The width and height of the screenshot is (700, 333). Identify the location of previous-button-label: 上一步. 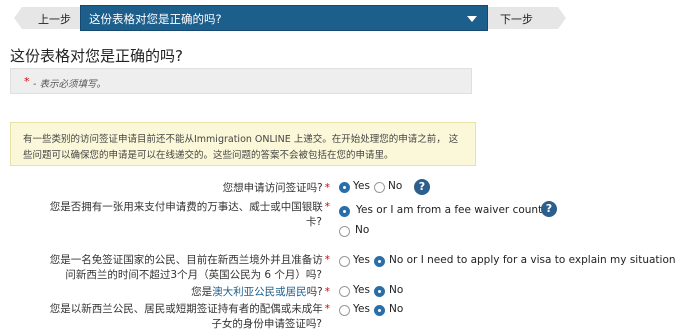
(54, 19).